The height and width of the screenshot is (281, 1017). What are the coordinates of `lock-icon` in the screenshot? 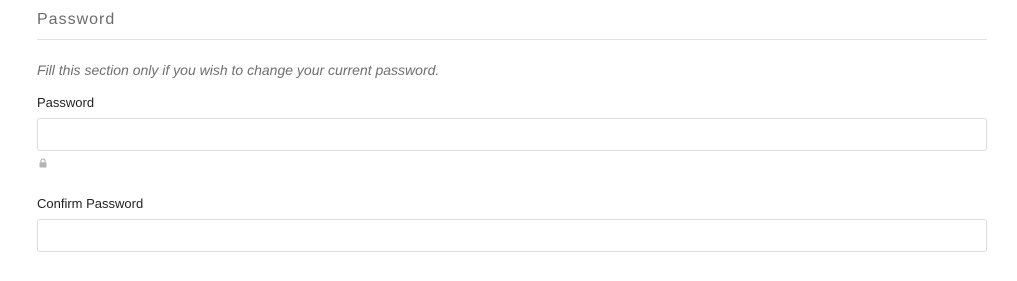 It's located at (43, 163).